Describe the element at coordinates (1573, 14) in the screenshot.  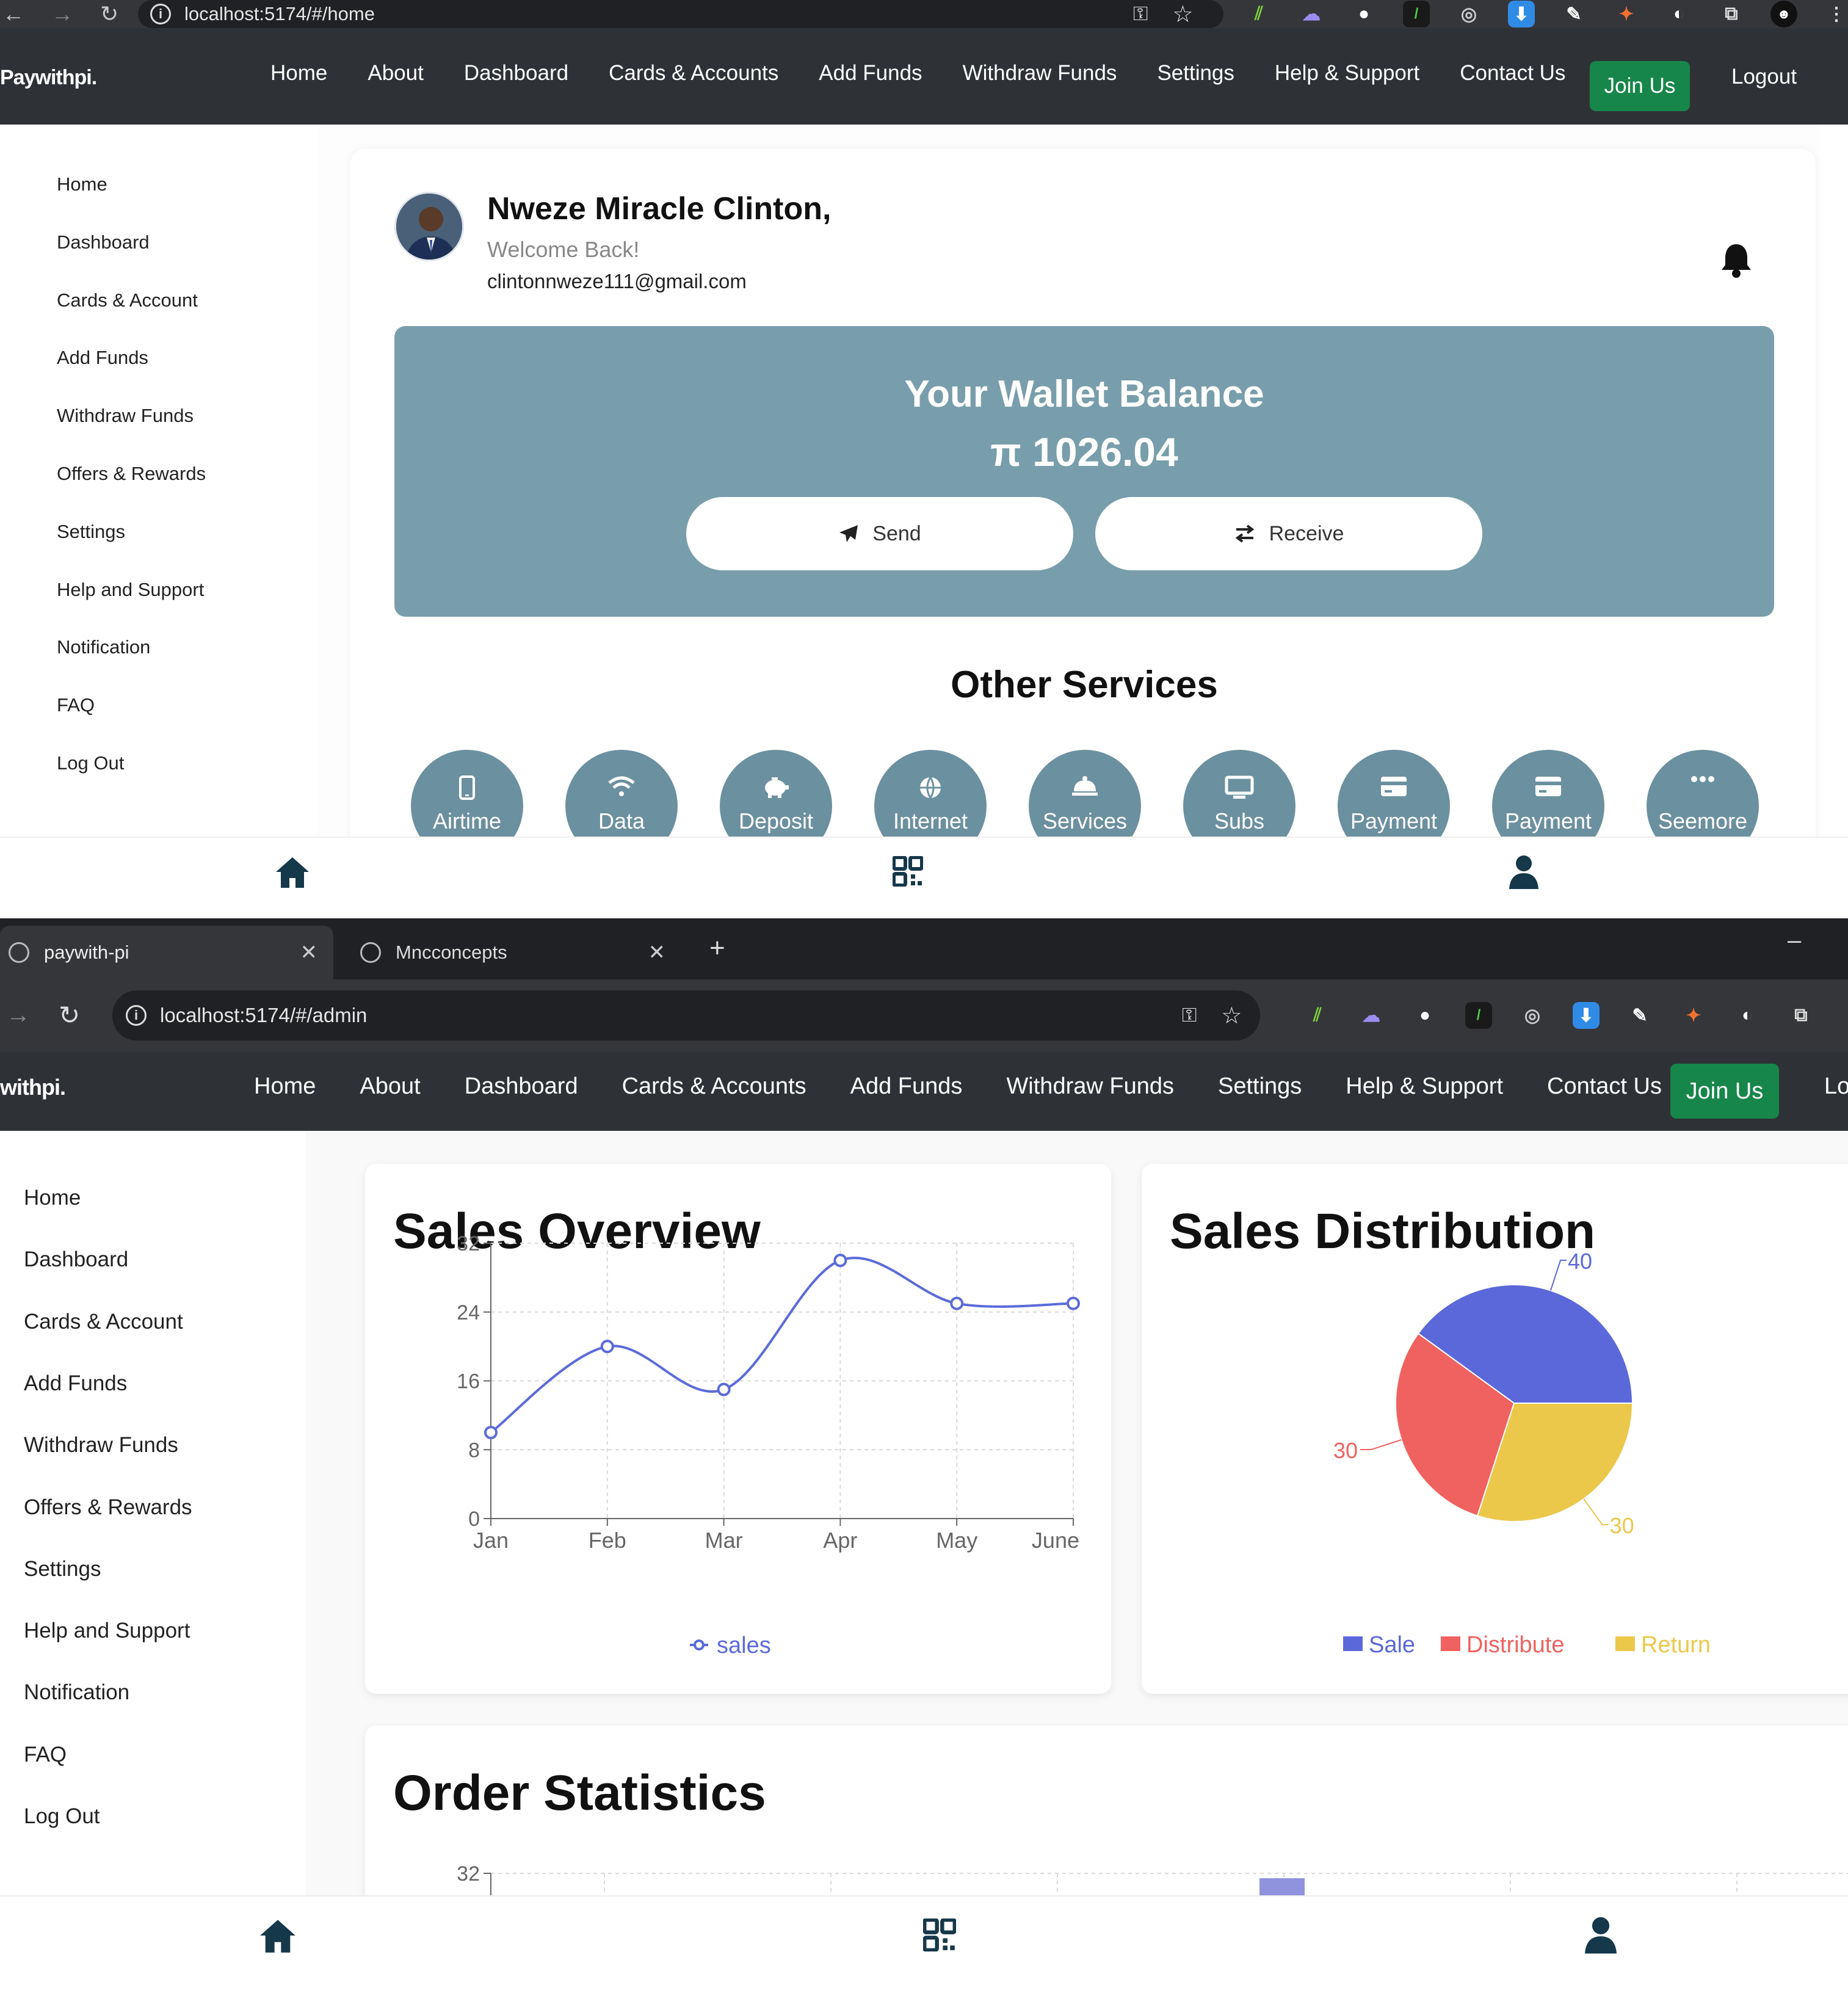
I see `pen-extension-icon: ✎` at that location.